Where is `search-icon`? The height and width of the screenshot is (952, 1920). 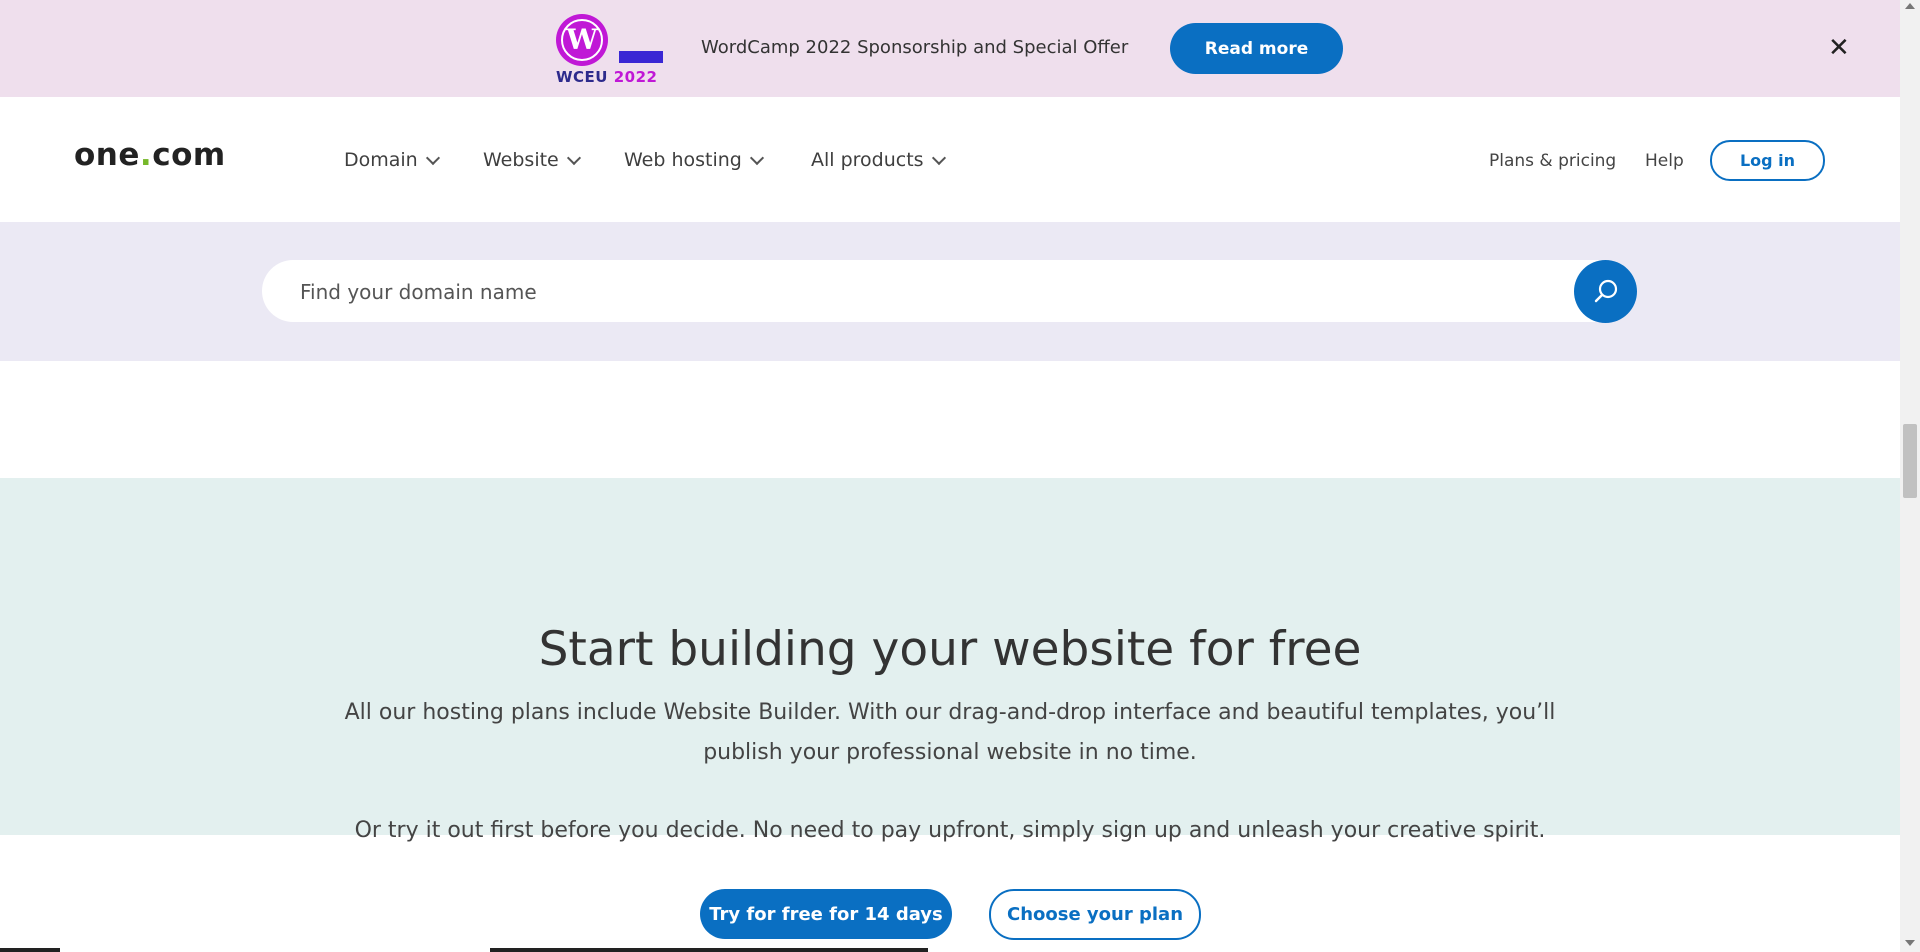 search-icon is located at coordinates (1605, 290).